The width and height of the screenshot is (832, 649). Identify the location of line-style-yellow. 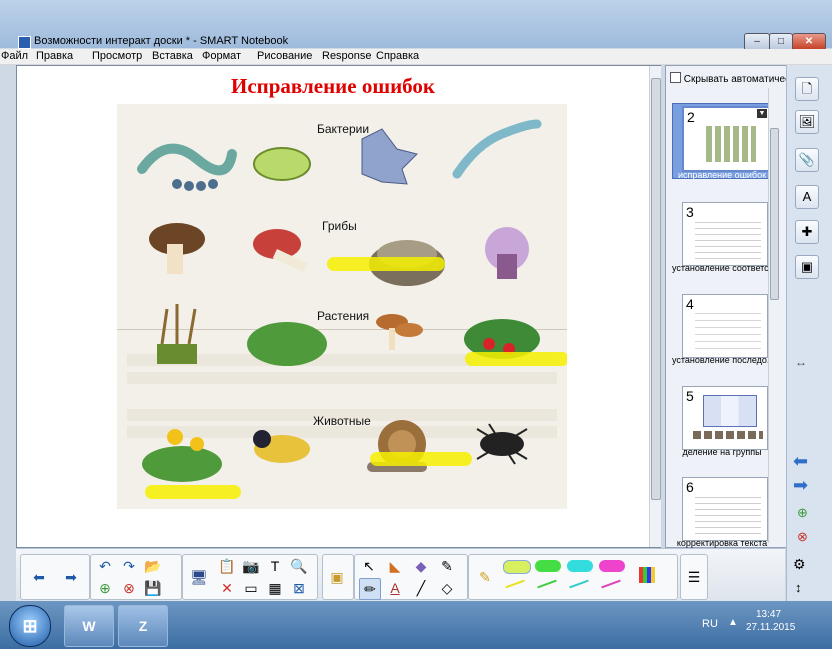
(515, 584).